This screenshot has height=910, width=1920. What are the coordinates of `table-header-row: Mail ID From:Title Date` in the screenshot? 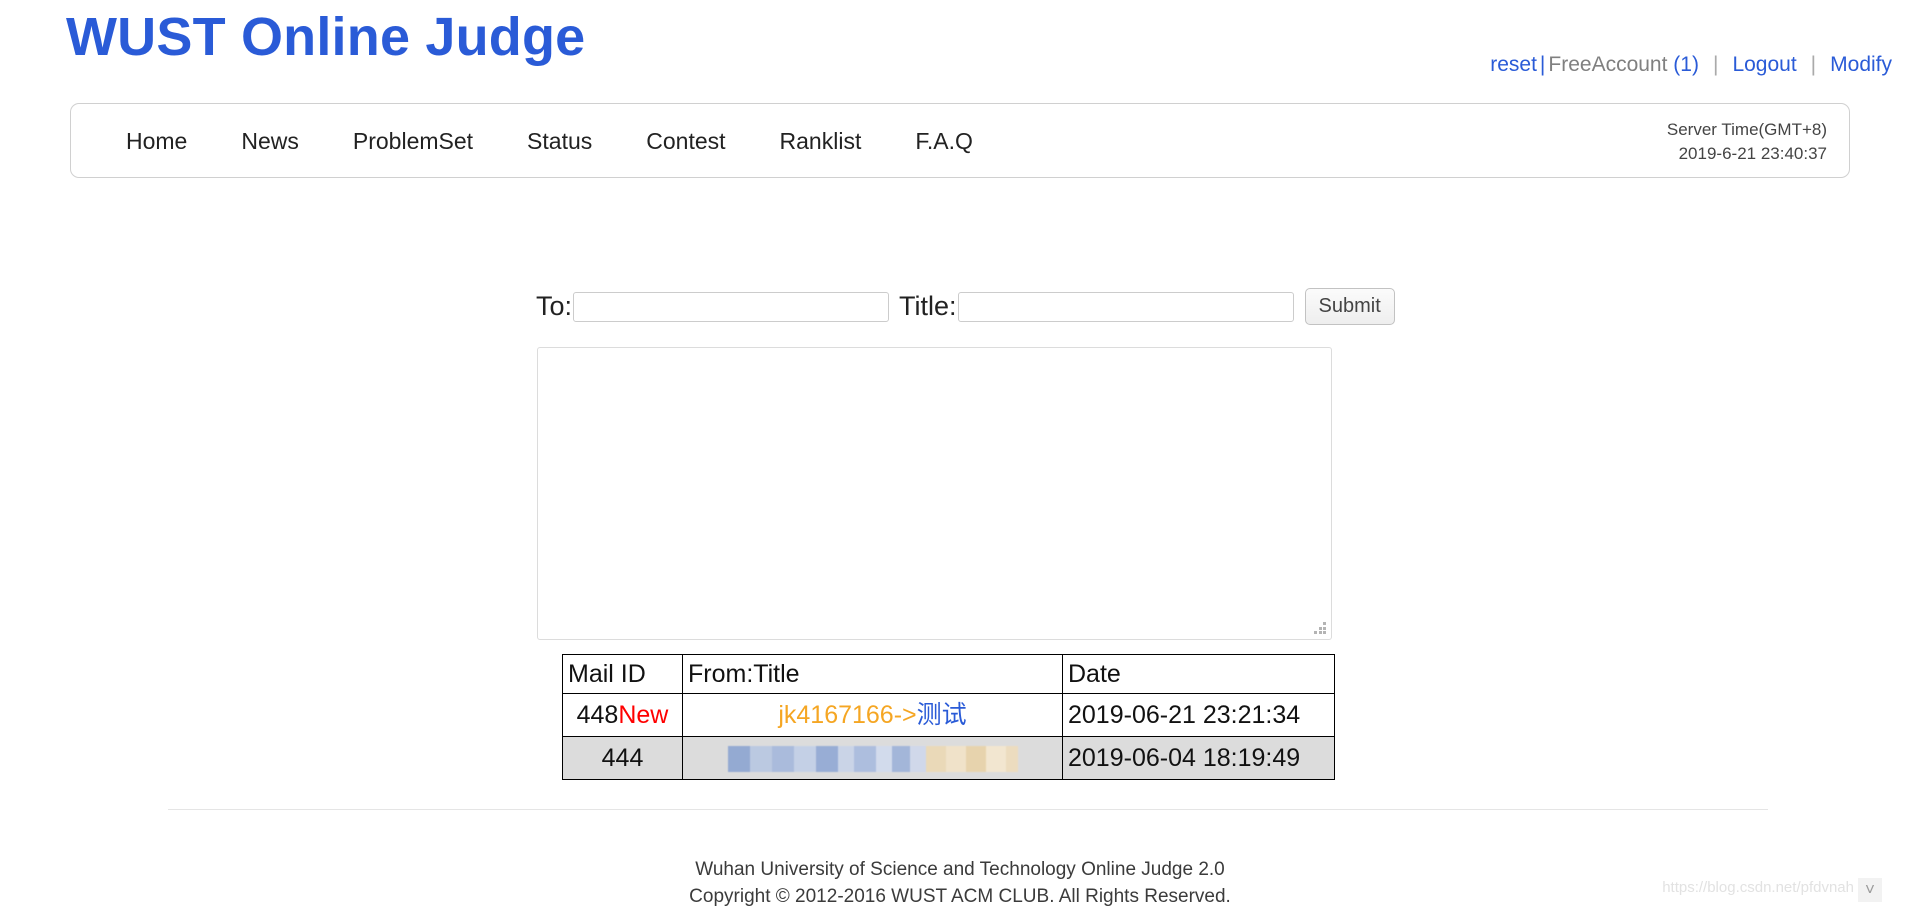 It's located at (948, 674).